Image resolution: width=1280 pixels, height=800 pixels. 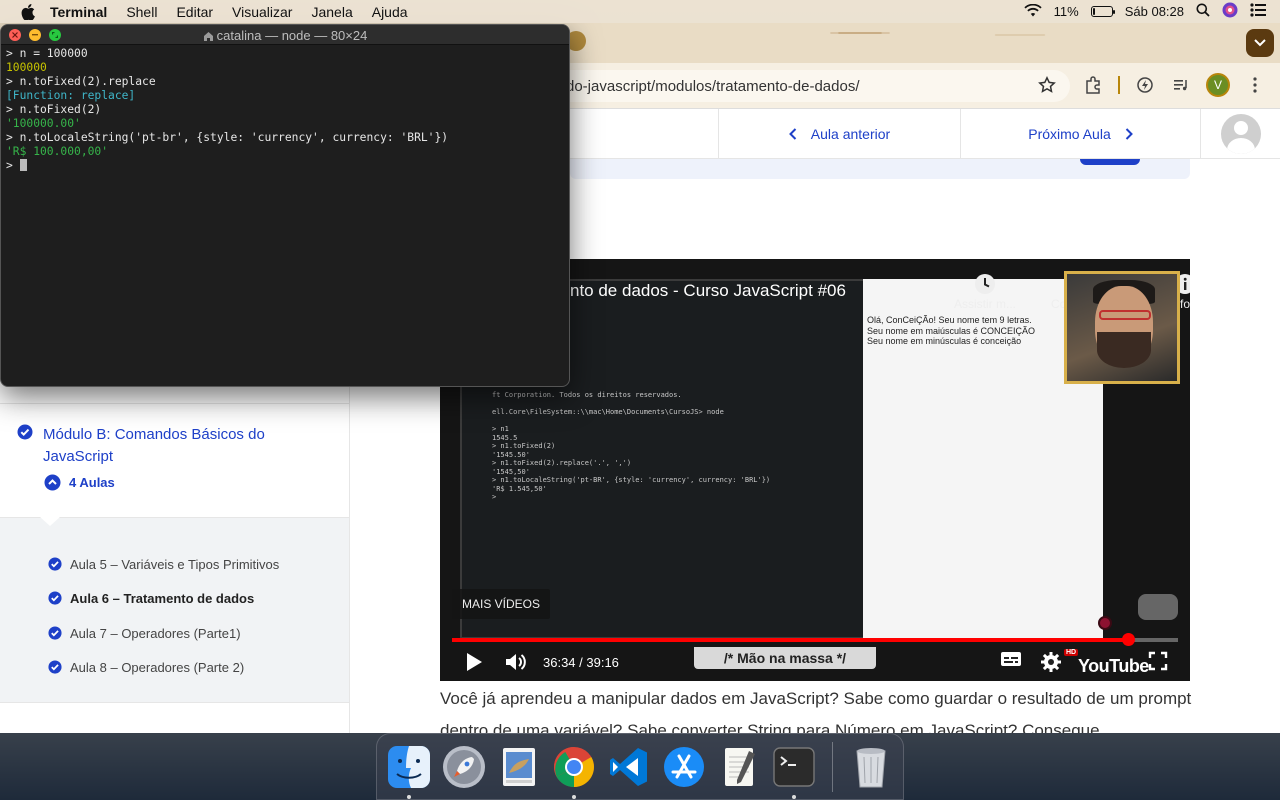 I want to click on subtitles-icon, so click(x=1011, y=659).